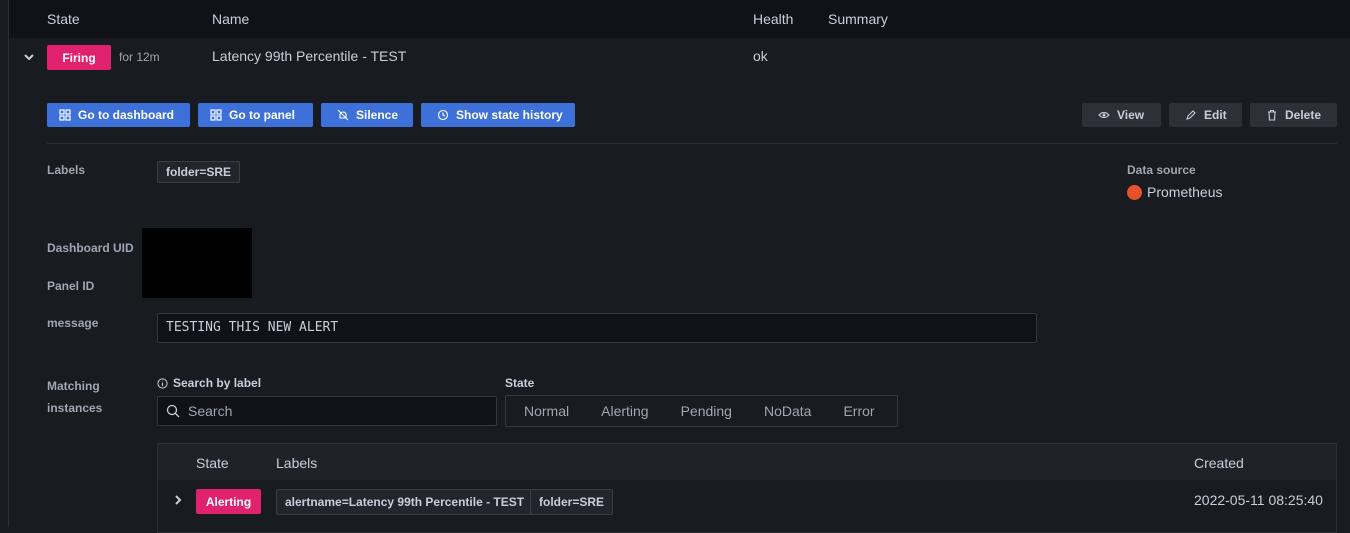 This screenshot has width=1350, height=533. I want to click on left-border, so click(8, 263).